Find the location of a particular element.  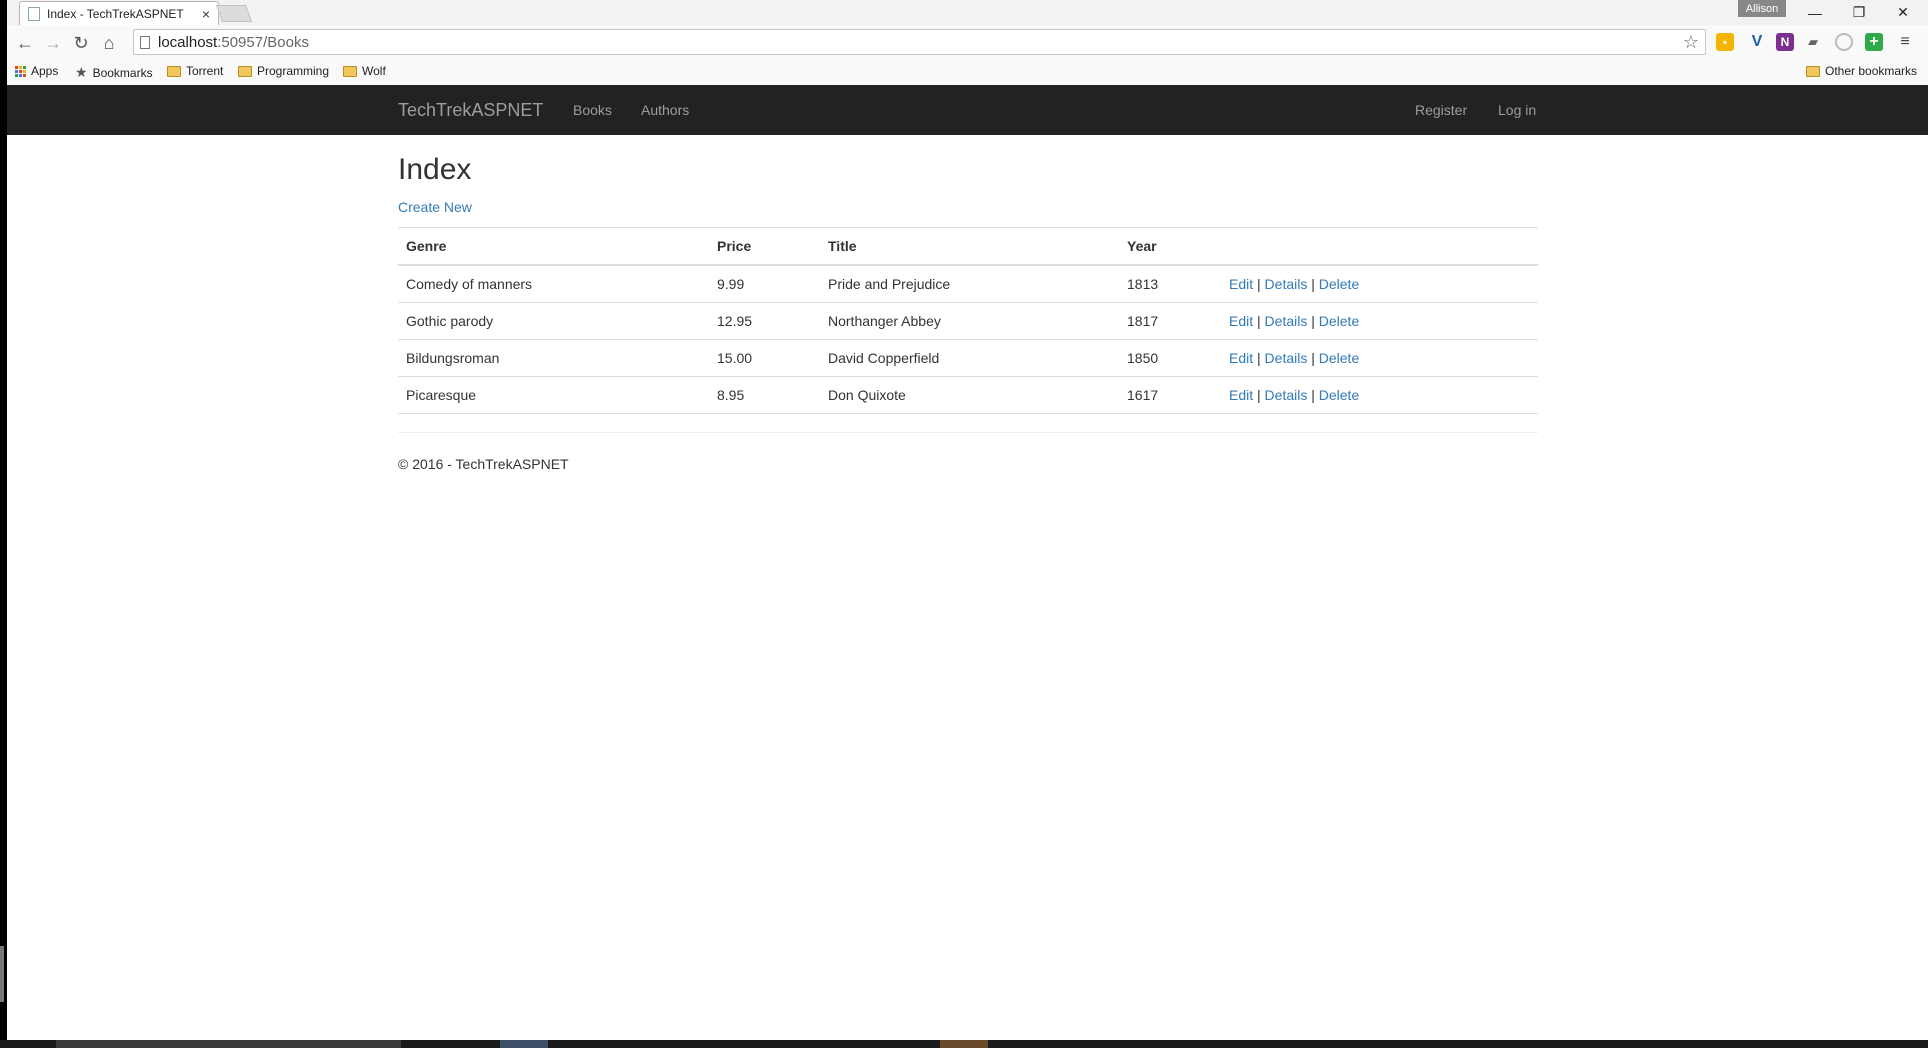

bookmark-wolf: Wolf is located at coordinates (364, 71).